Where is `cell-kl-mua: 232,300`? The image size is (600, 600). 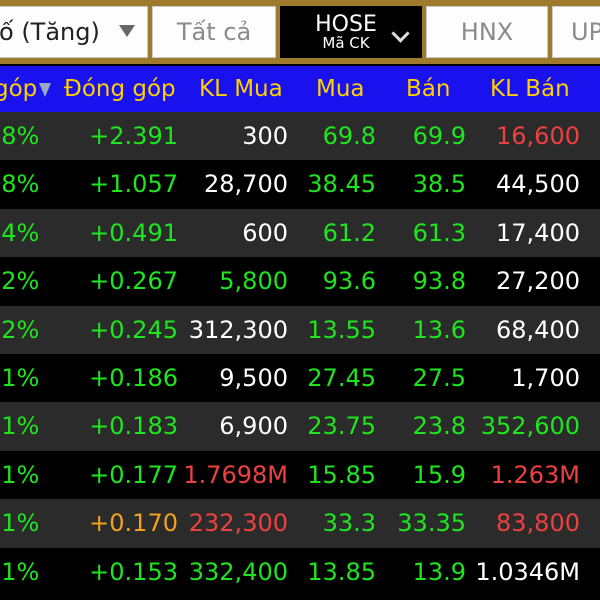
cell-kl-mua: 232,300 is located at coordinates (238, 523).